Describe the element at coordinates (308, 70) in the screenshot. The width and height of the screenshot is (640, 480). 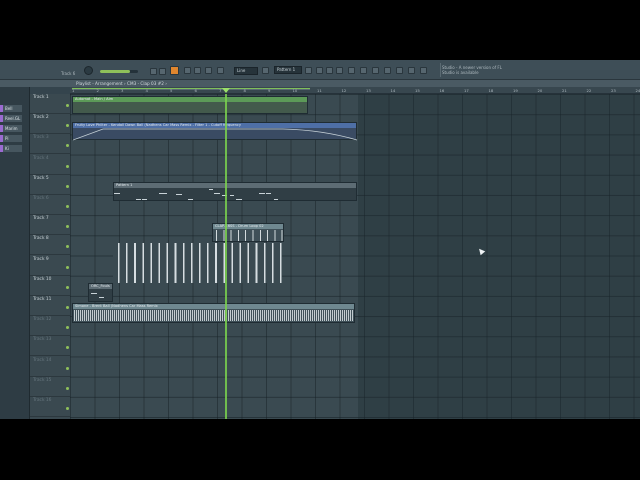
I see `add-pattern-icon` at that location.